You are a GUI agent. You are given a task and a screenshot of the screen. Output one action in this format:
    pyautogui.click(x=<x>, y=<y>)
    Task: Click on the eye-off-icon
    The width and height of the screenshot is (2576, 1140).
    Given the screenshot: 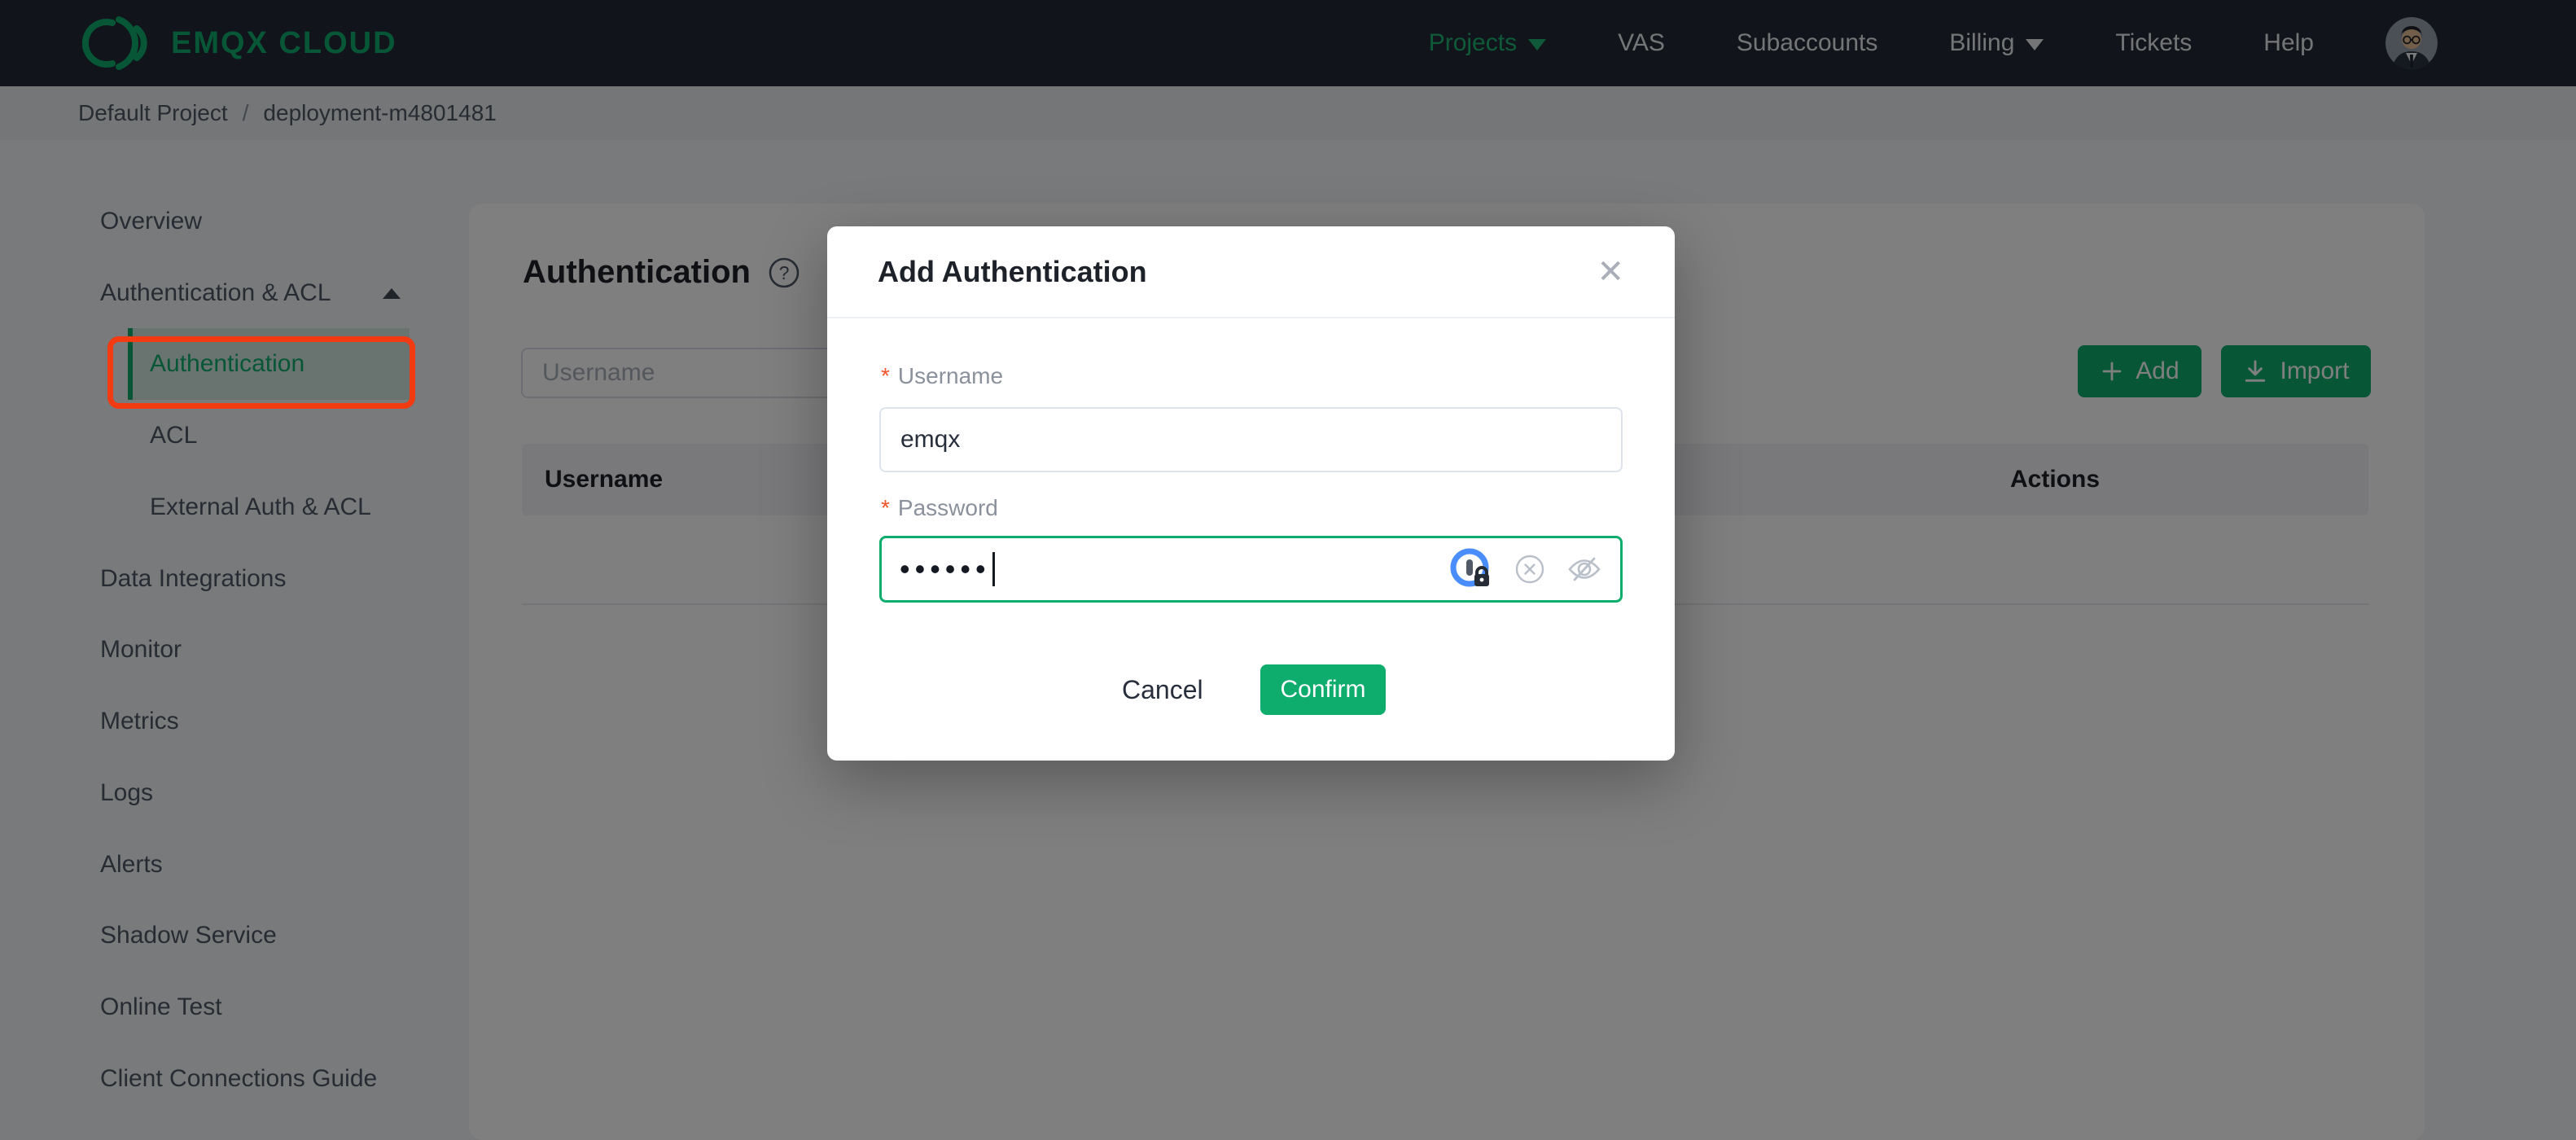 What is the action you would take?
    pyautogui.click(x=1584, y=569)
    